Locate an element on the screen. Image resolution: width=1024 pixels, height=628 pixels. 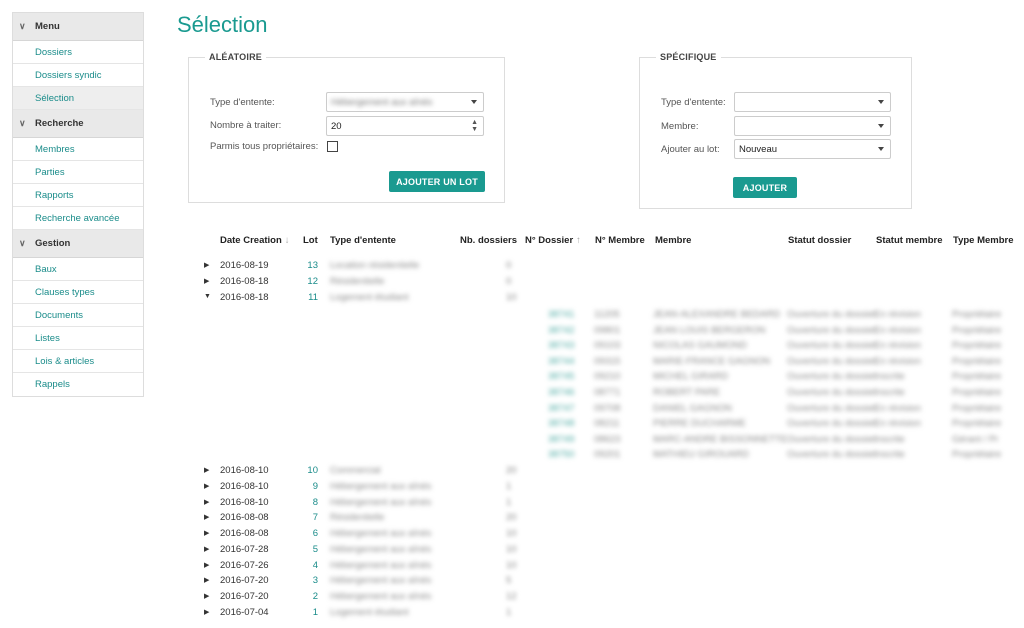
row-lot: 8 is located at coordinates (309, 502).